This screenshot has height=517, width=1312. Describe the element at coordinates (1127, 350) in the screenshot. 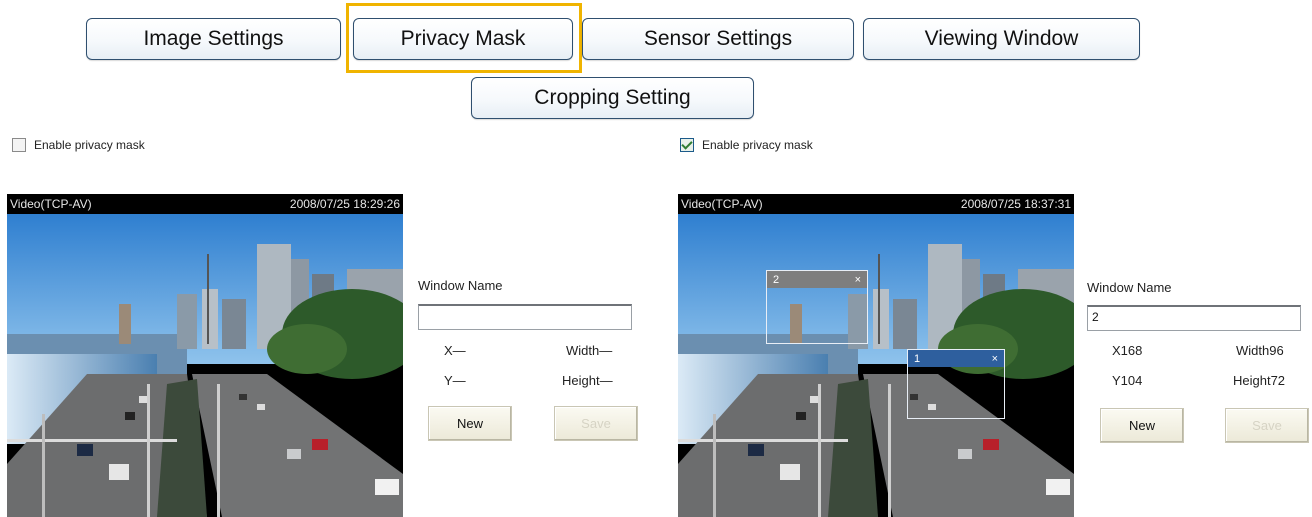

I see `x-coordinate-text: X168` at that location.